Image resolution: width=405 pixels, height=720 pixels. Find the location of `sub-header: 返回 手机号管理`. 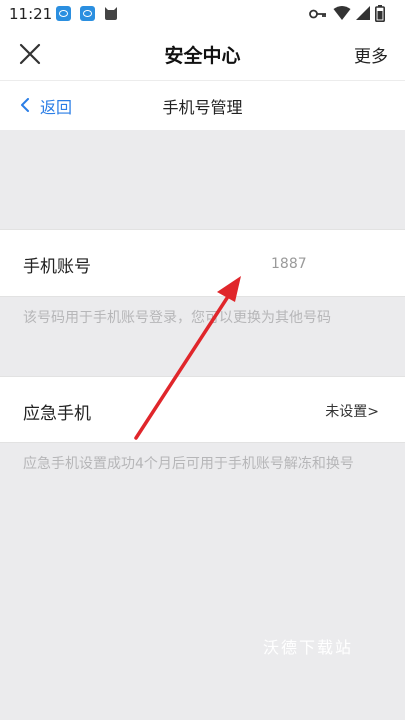

sub-header: 返回 手机号管理 is located at coordinates (202, 105).